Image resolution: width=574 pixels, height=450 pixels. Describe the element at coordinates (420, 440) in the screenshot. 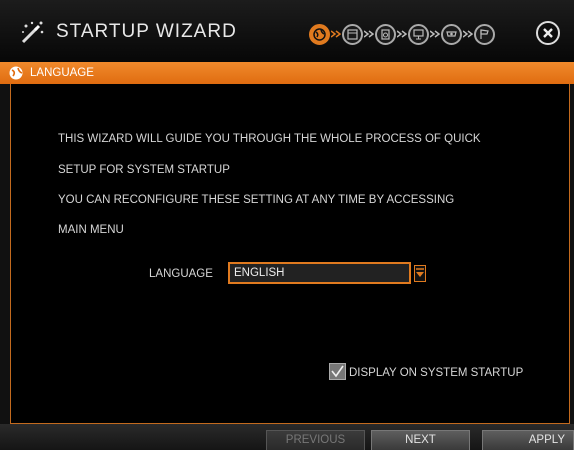

I see `next-button: NEXT` at that location.